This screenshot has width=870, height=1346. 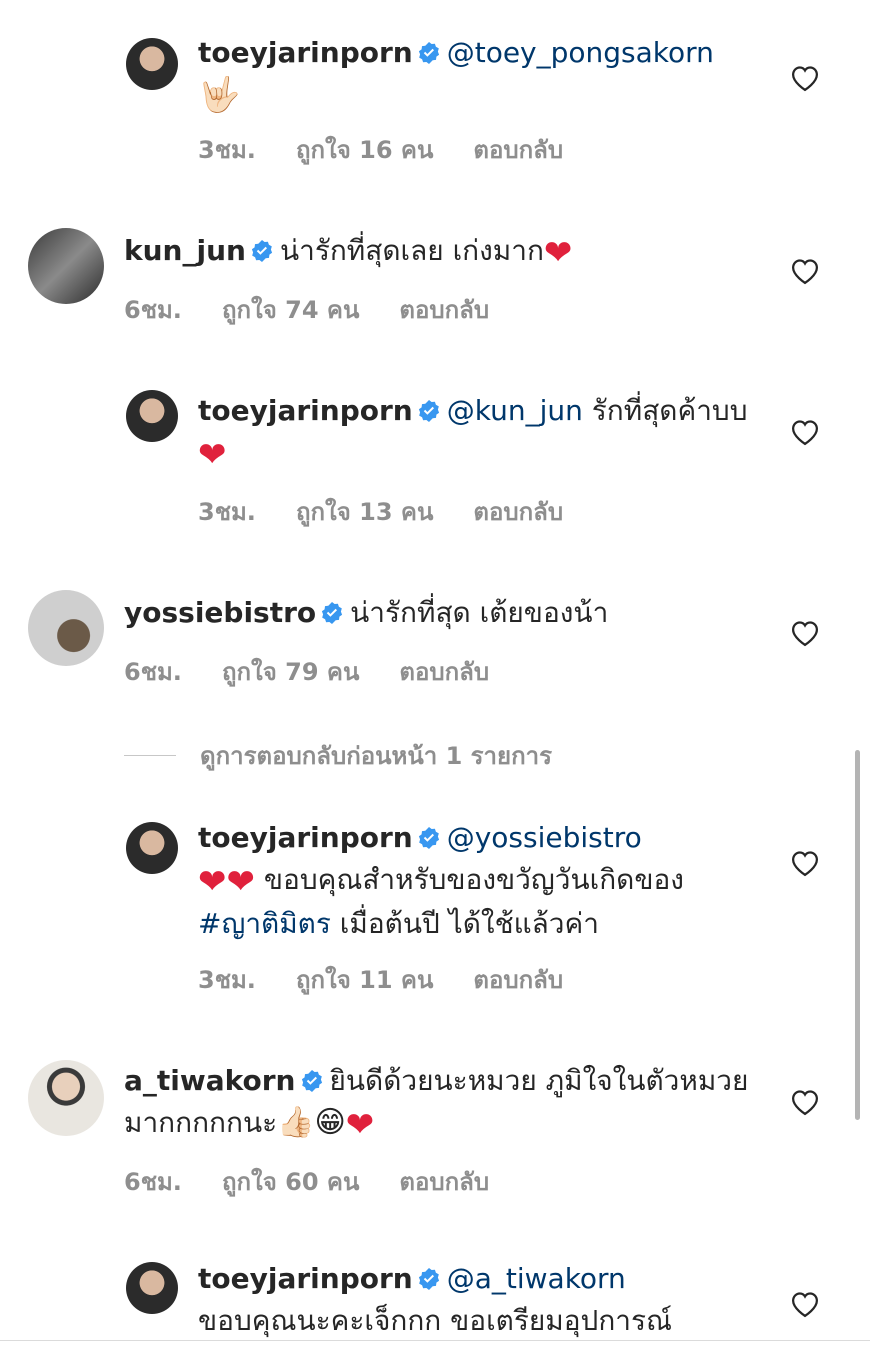 What do you see at coordinates (544, 837) in the screenshot?
I see `mention-link: @yossiebistro` at bounding box center [544, 837].